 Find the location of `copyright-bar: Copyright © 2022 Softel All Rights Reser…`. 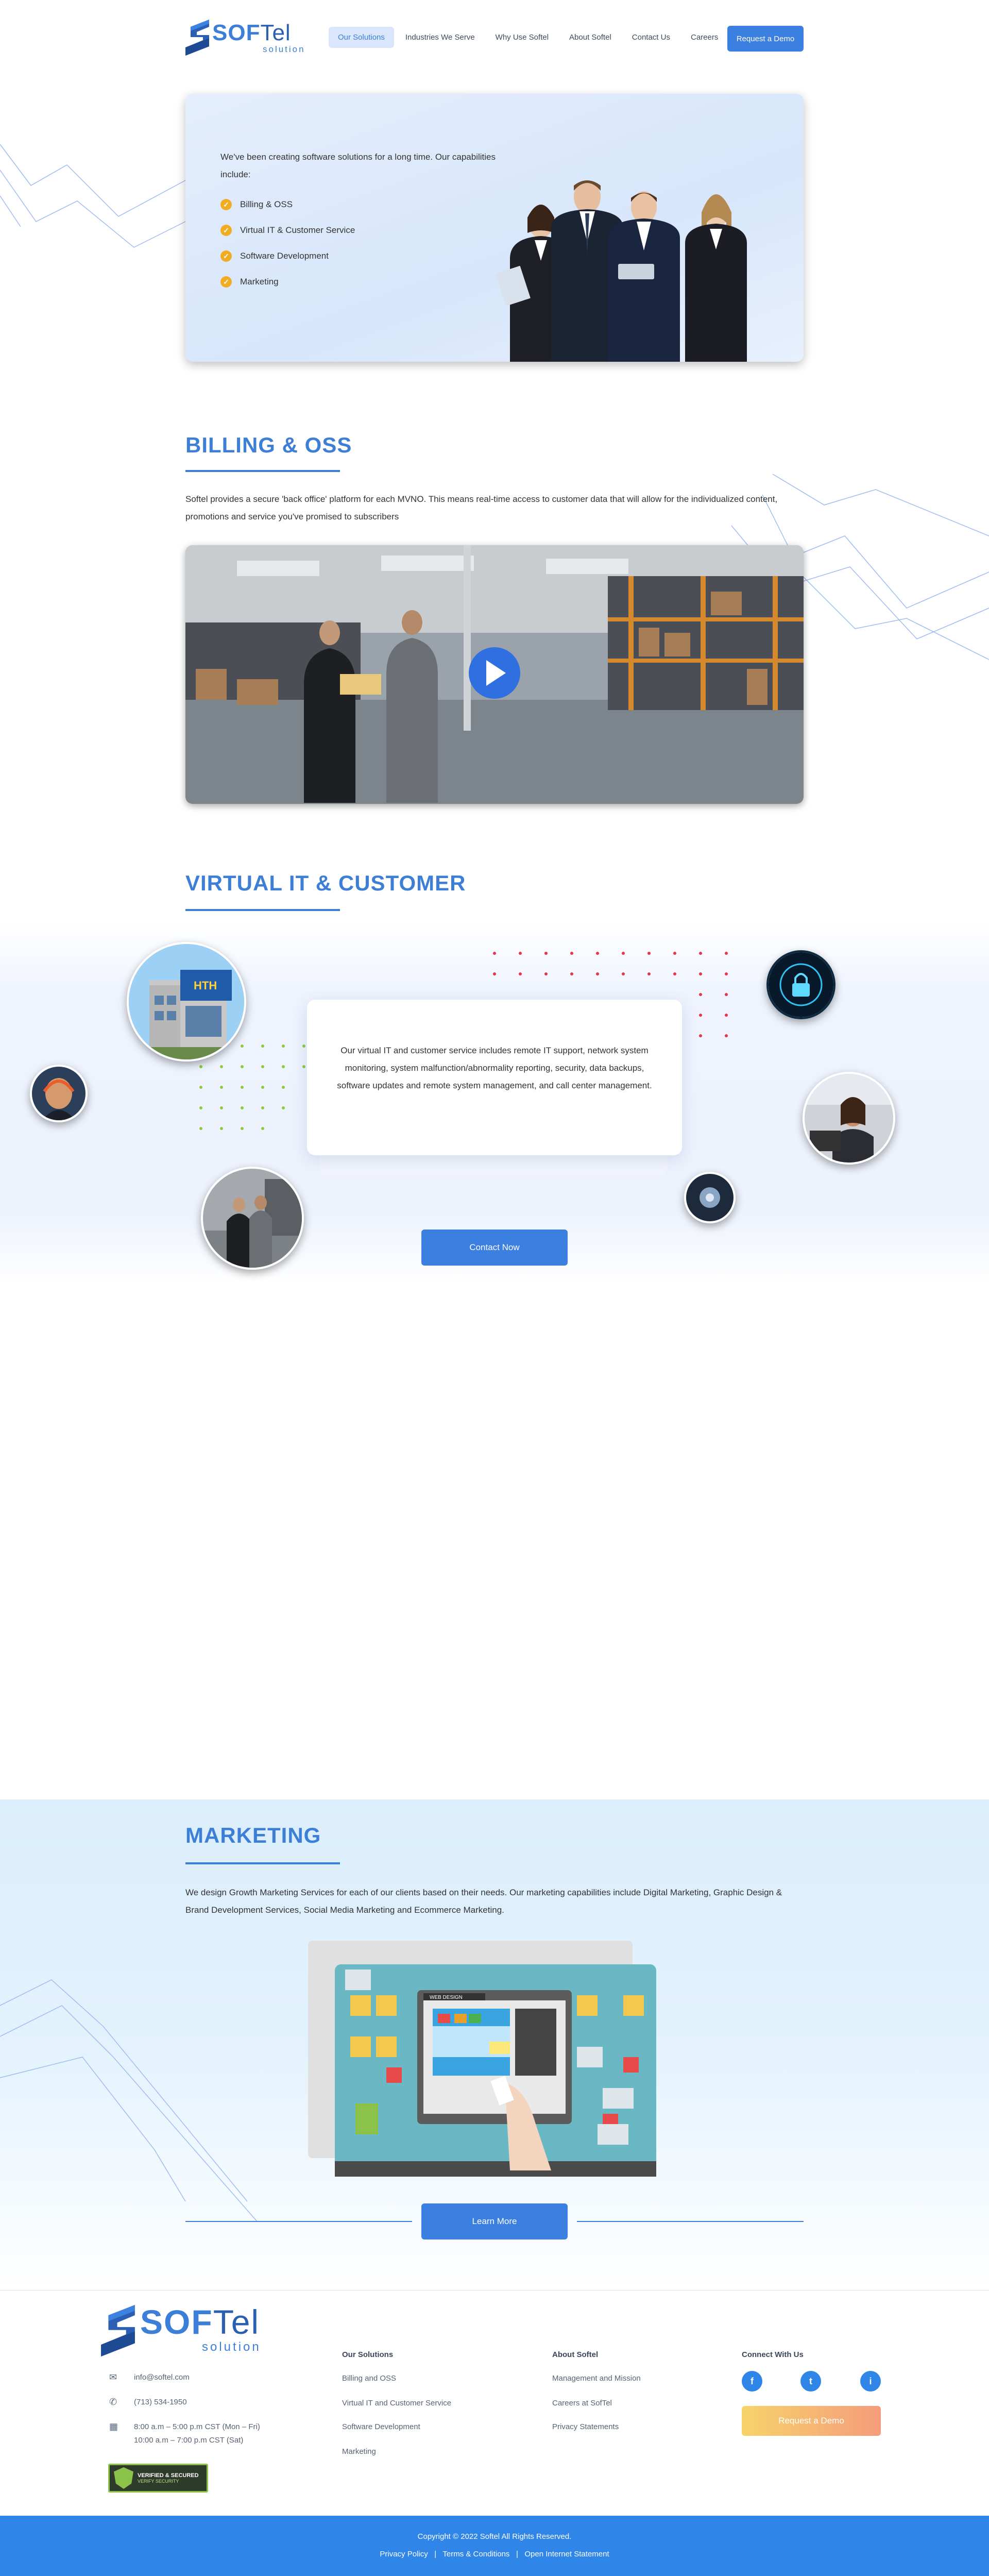

copyright-bar: Copyright © 2022 Softel All Rights Reser… is located at coordinates (494, 2546).